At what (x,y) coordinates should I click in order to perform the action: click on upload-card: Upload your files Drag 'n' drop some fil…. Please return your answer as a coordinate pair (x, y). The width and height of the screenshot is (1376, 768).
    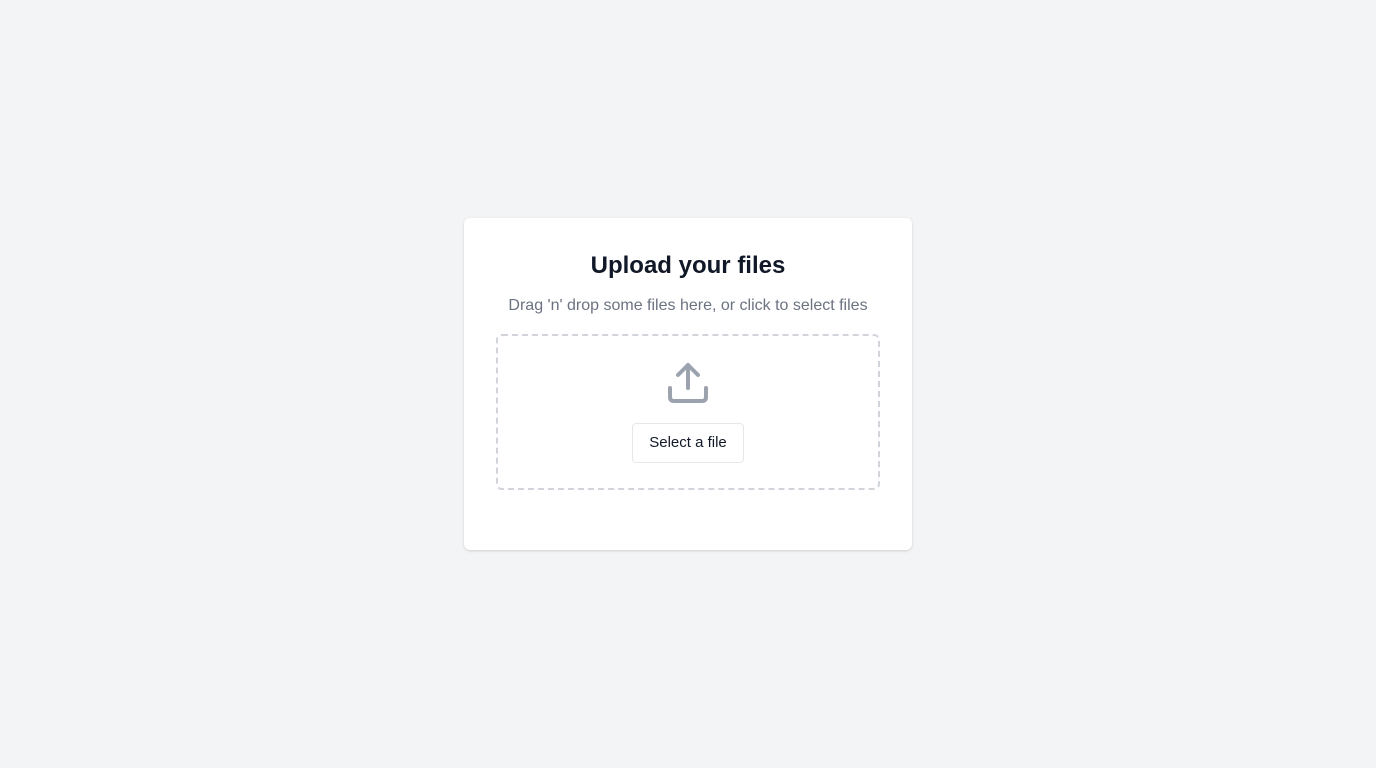
    Looking at the image, I should click on (688, 384).